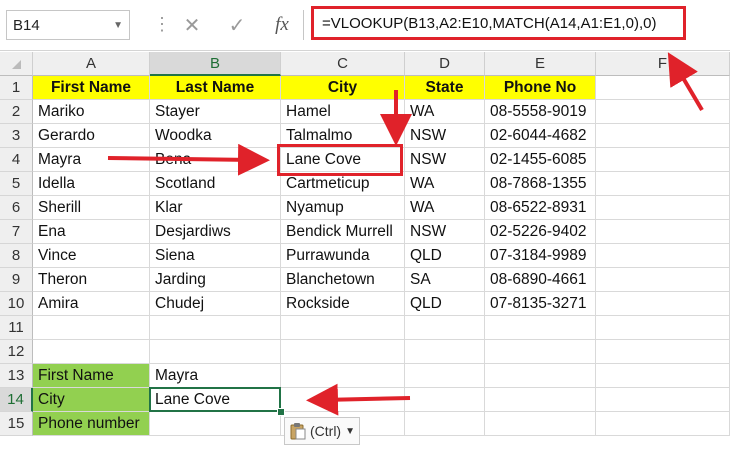 The width and height of the screenshot is (730, 457). What do you see at coordinates (343, 88) in the screenshot?
I see `table-header-cell: City` at bounding box center [343, 88].